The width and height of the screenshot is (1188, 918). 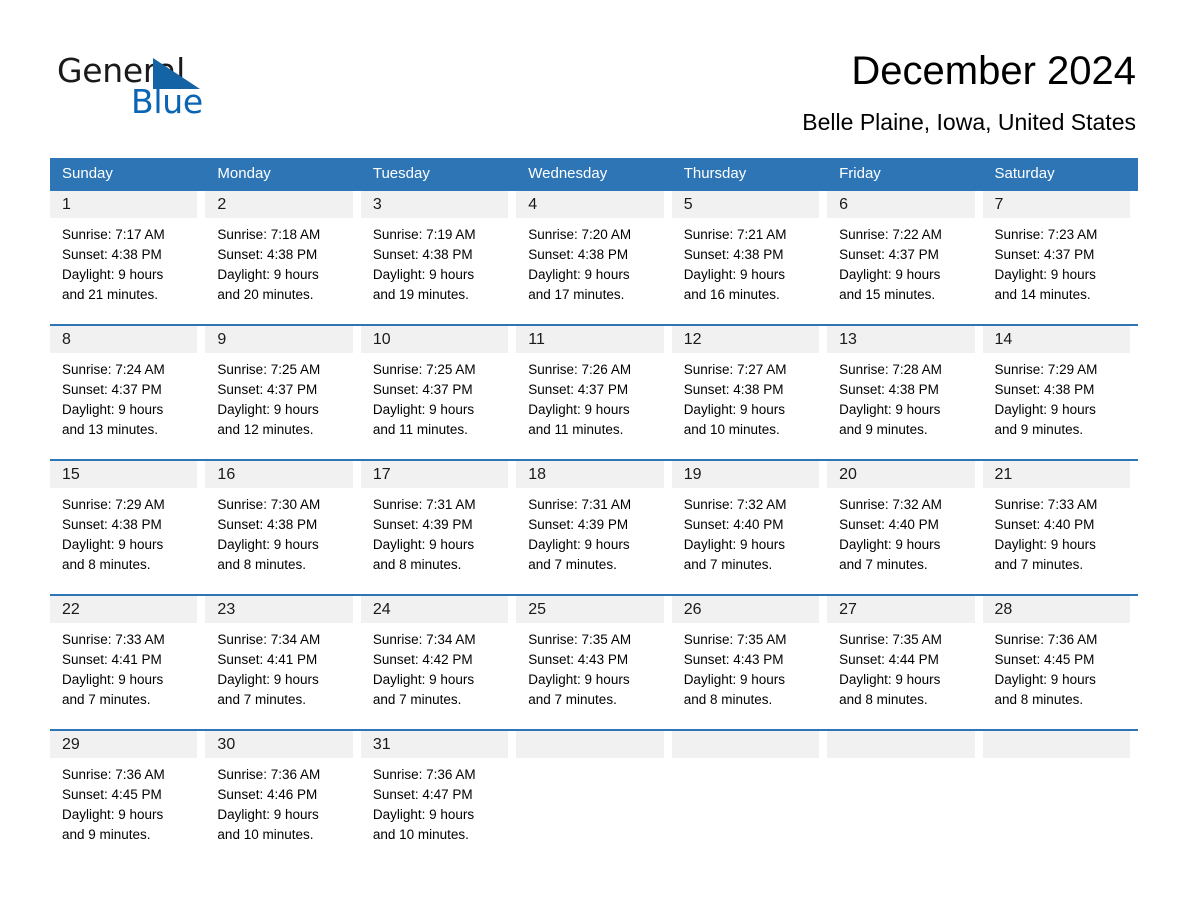 What do you see at coordinates (1046, 369) in the screenshot?
I see `sunrise-line: Sunrise: 7:29 AM` at bounding box center [1046, 369].